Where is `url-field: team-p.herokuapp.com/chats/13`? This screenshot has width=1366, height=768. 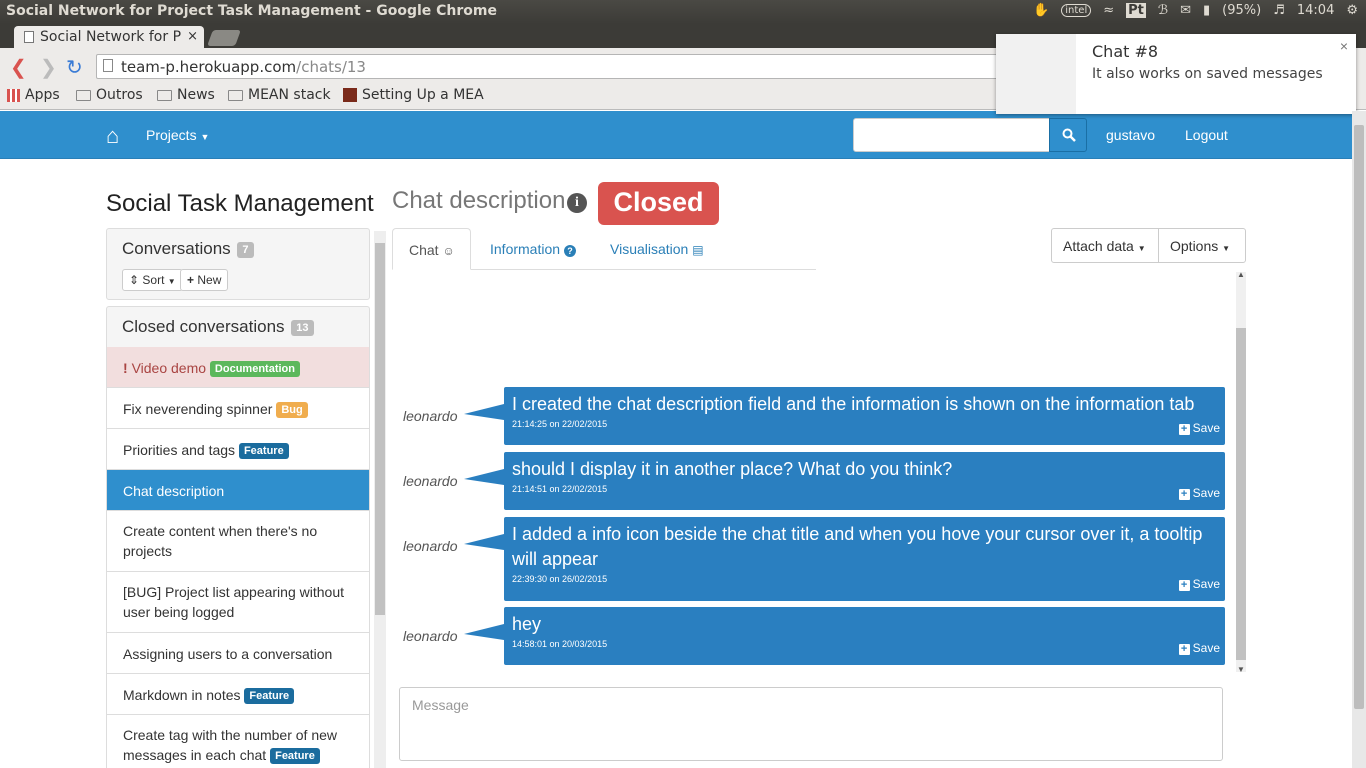 url-field: team-p.herokuapp.com/chats/13 is located at coordinates (596, 66).